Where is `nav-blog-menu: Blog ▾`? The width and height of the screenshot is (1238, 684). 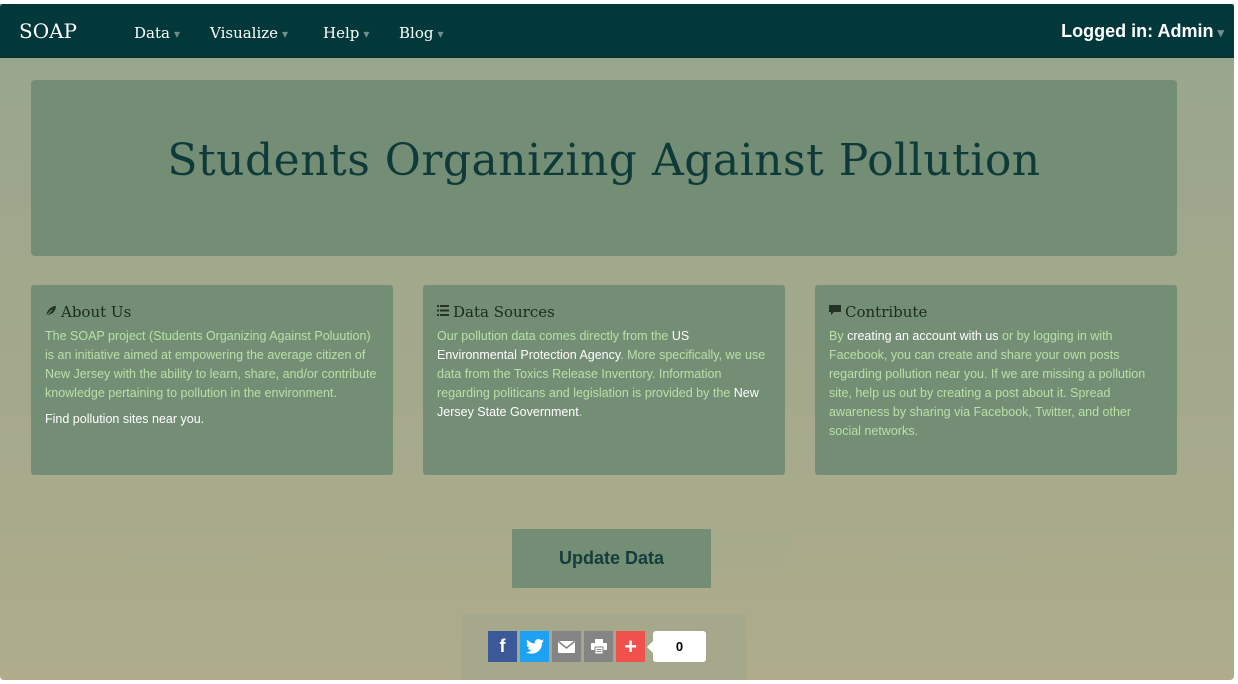
nav-blog-menu: Blog ▾ is located at coordinates (421, 33).